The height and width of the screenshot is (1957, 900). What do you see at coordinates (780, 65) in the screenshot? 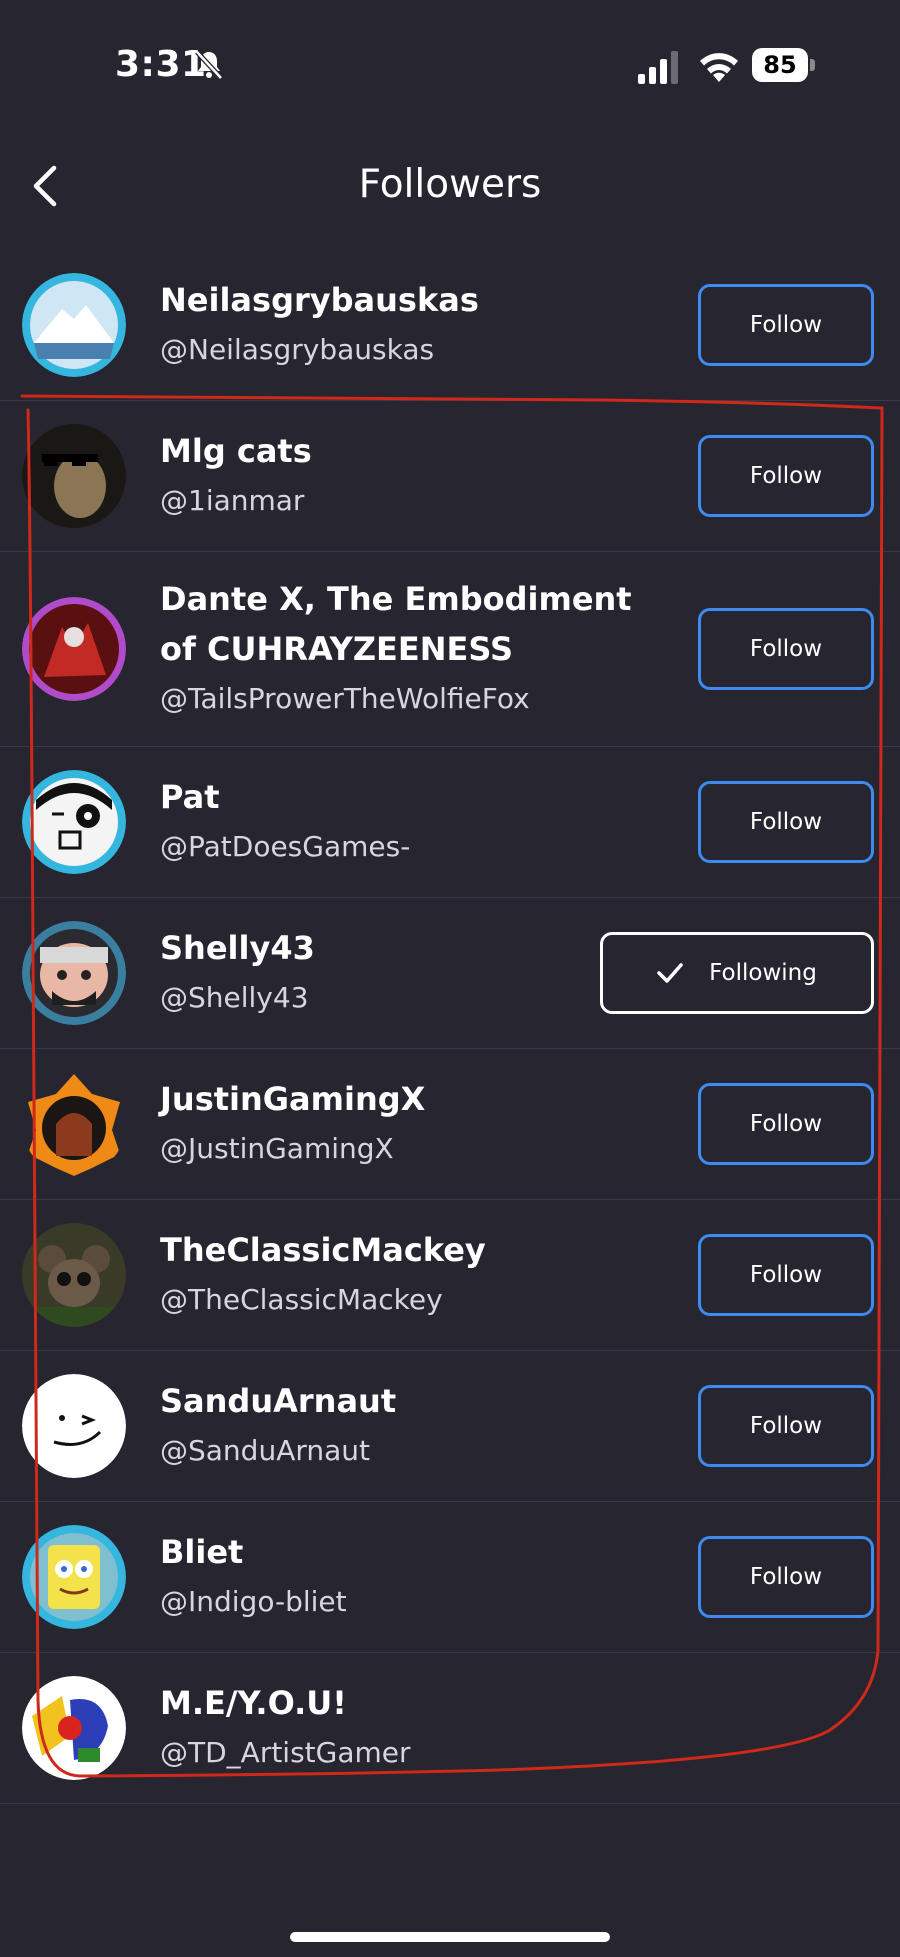
I see `battery-level: 85` at bounding box center [780, 65].